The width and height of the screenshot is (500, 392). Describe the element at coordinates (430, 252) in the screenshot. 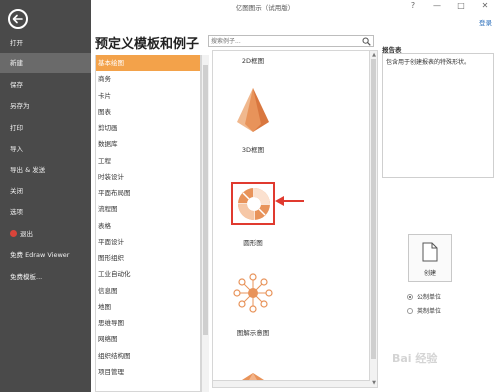

I see `new-document-icon` at that location.